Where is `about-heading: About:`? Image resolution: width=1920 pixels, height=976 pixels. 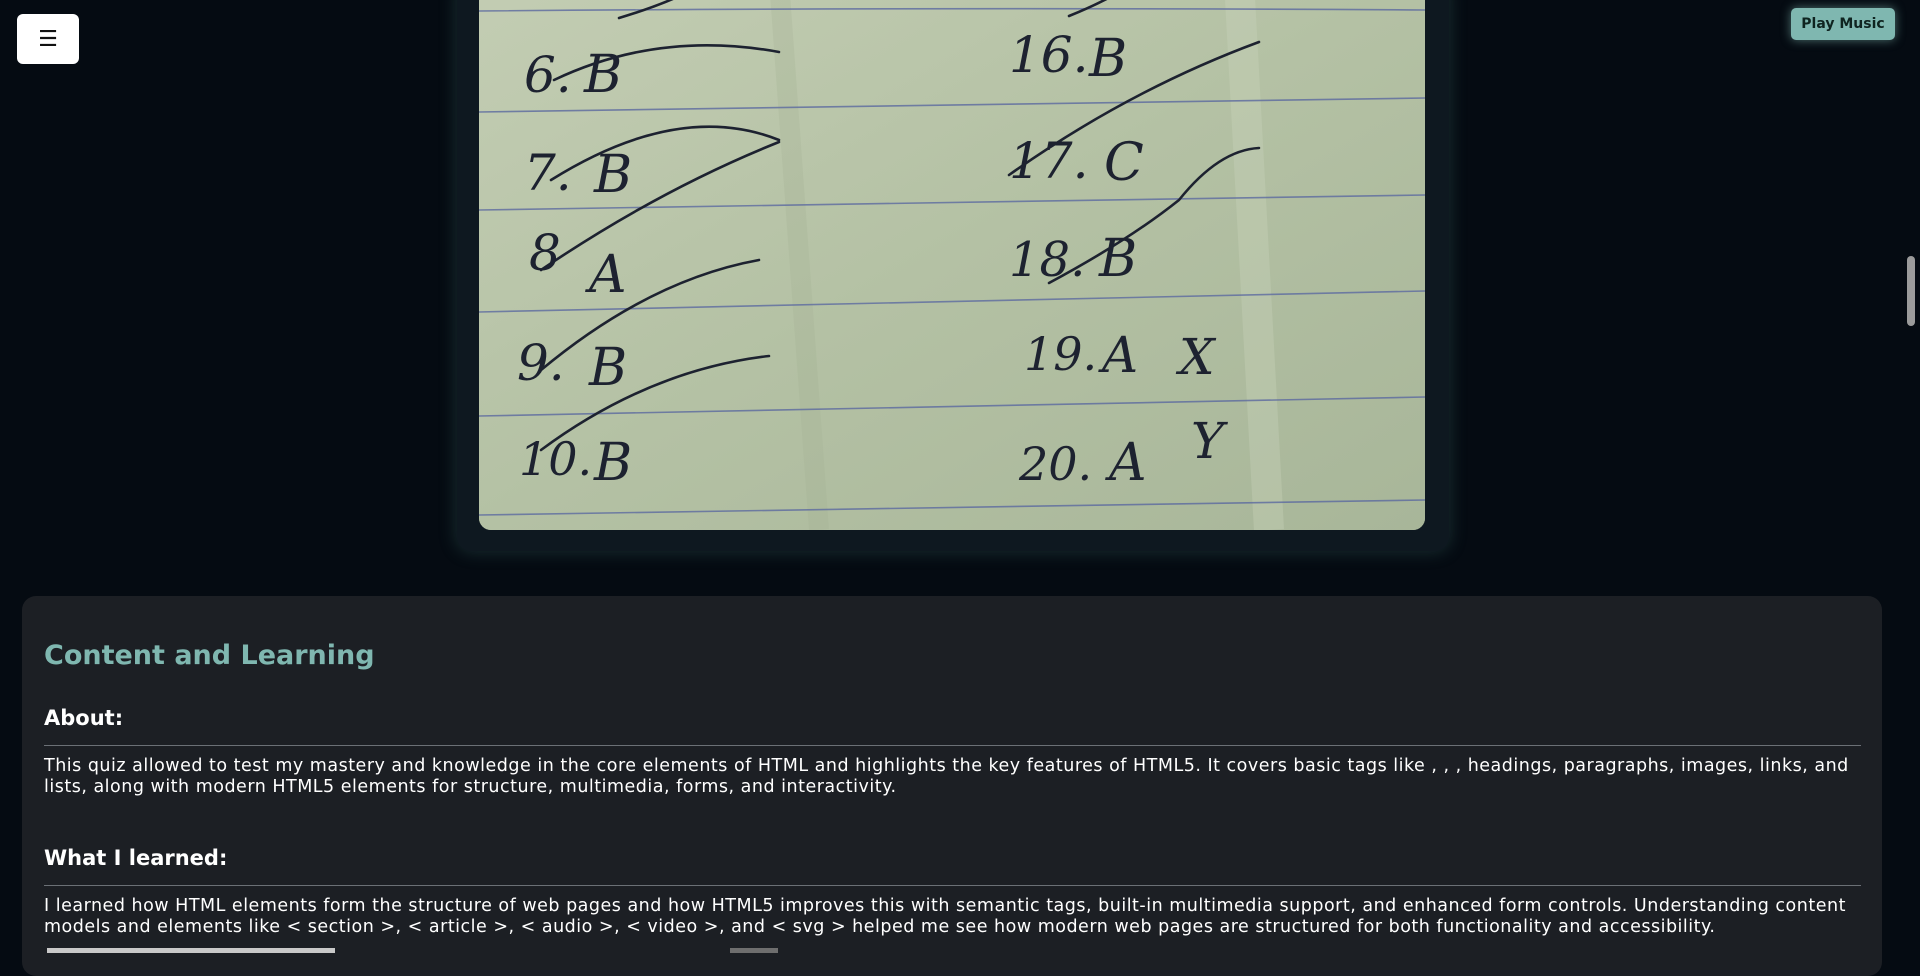
about-heading: About: is located at coordinates (84, 718).